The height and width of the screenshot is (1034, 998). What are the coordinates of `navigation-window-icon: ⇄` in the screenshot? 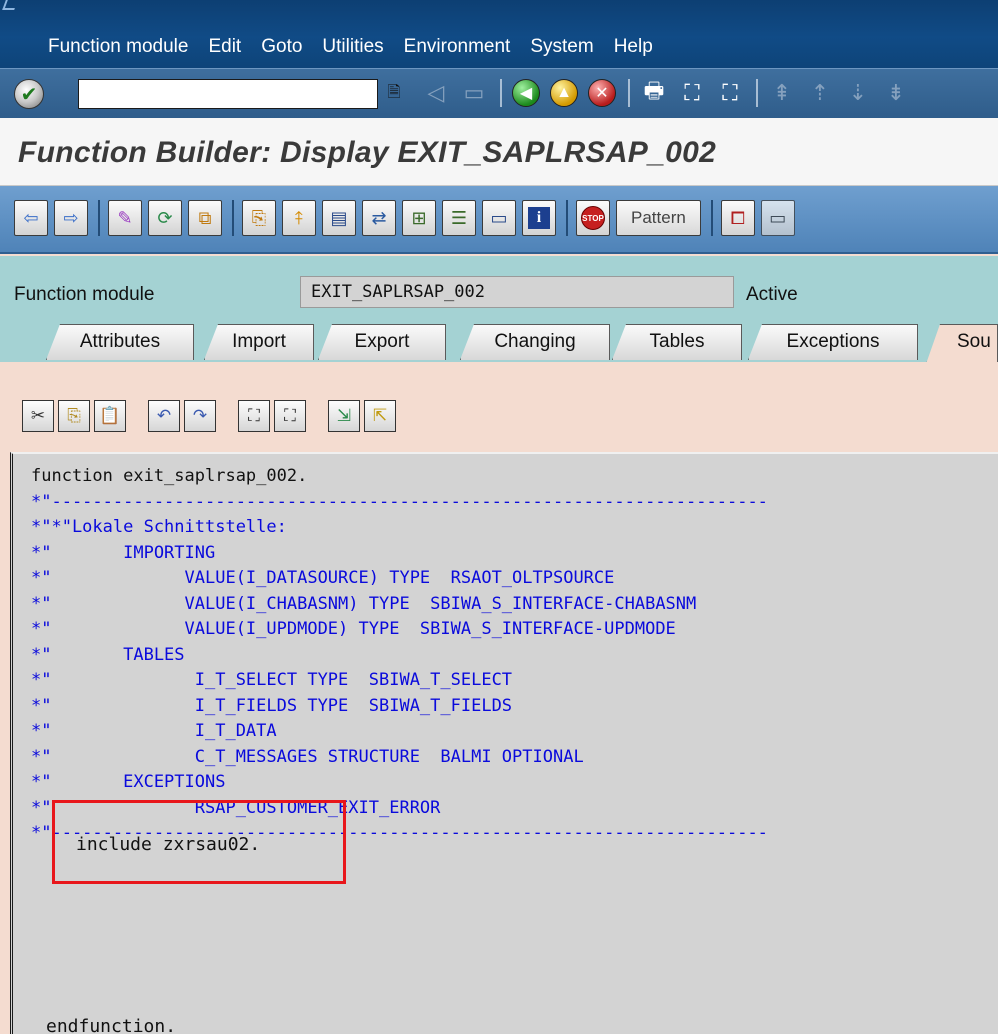 It's located at (379, 218).